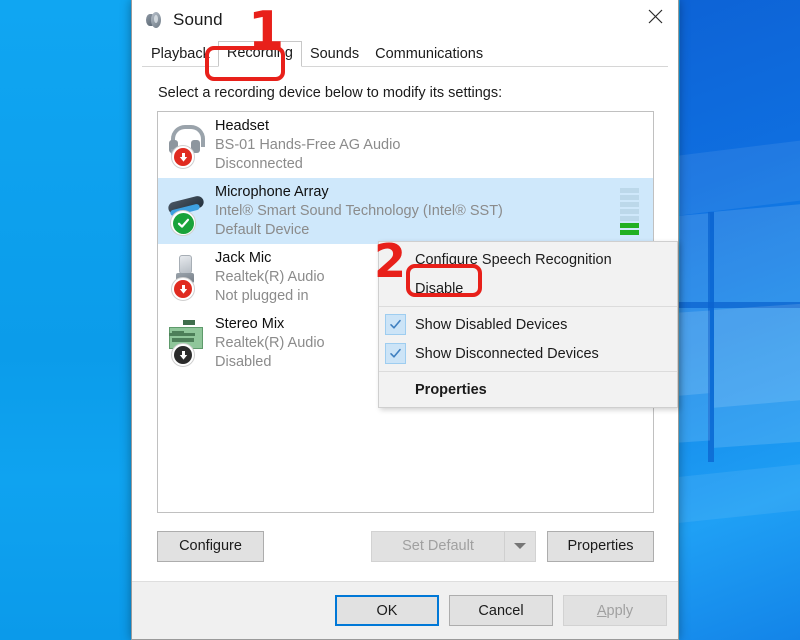 This screenshot has width=800, height=640. What do you see at coordinates (154, 20) in the screenshot?
I see `speaker-icon` at bounding box center [154, 20].